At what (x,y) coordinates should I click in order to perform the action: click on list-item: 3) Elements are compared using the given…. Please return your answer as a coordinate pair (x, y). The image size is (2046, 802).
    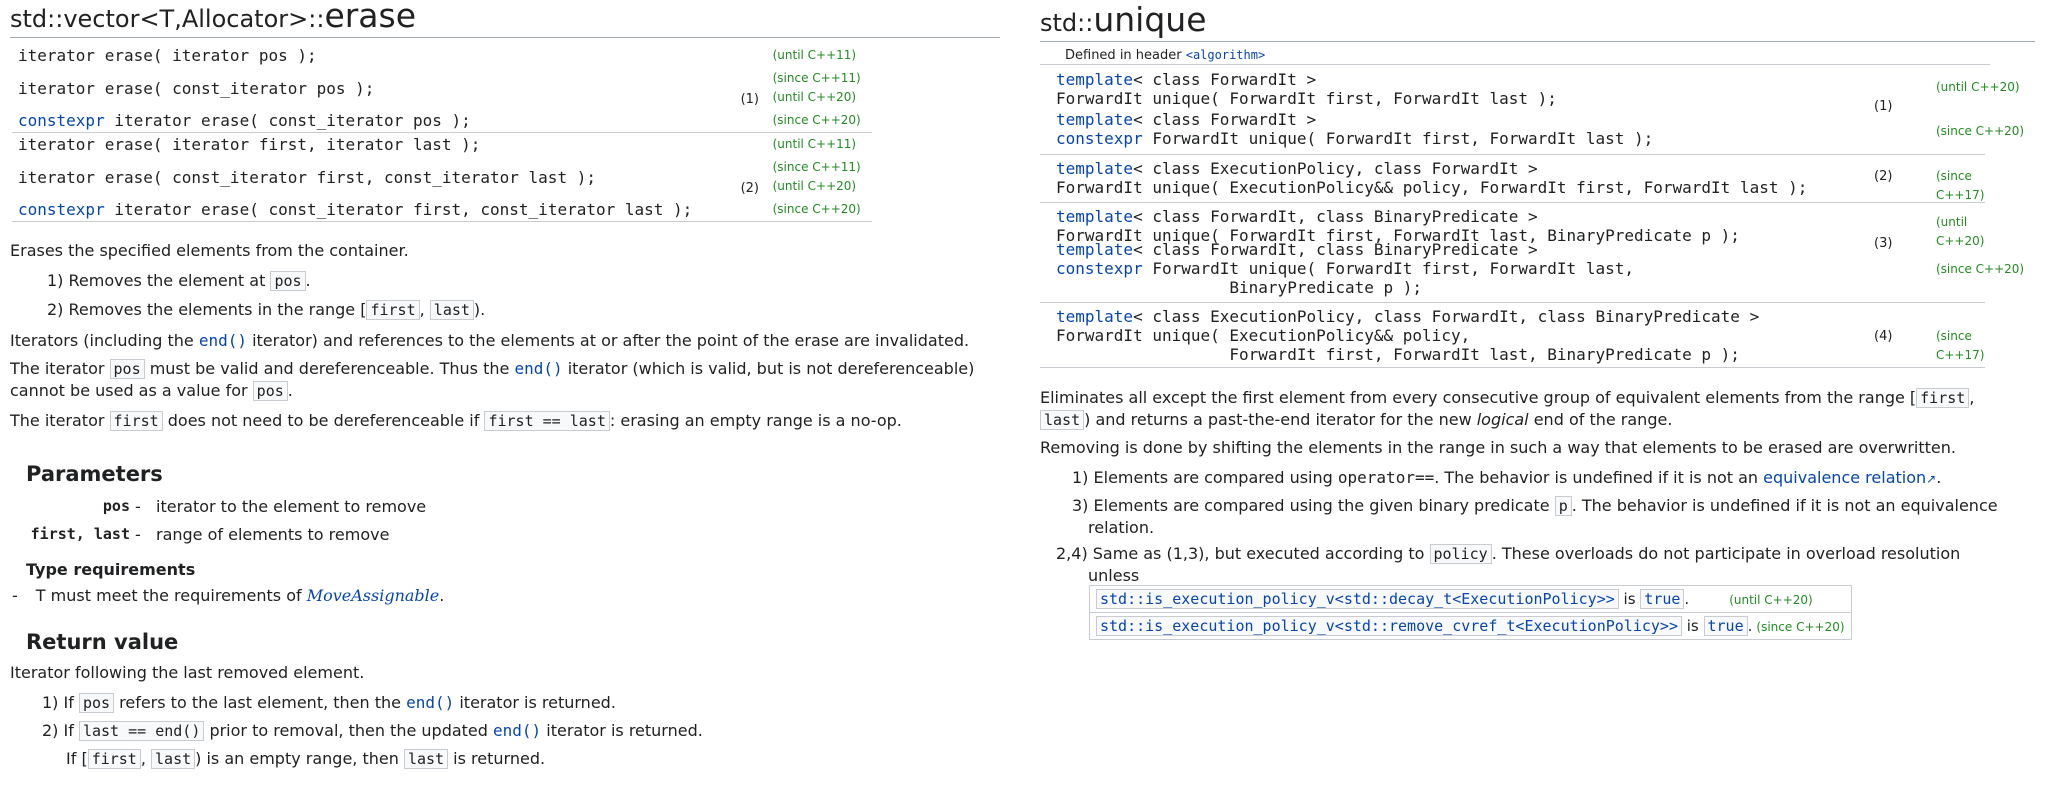
    Looking at the image, I should click on (1535, 516).